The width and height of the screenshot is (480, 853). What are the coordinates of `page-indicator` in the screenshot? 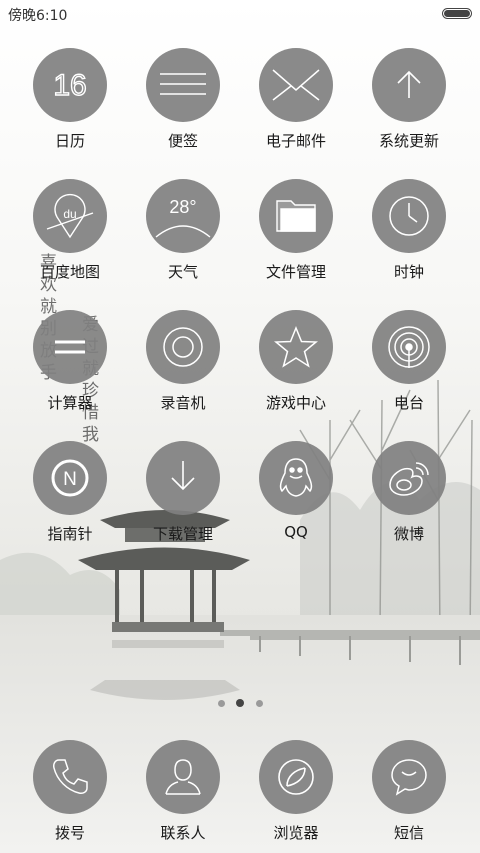 It's located at (240, 704).